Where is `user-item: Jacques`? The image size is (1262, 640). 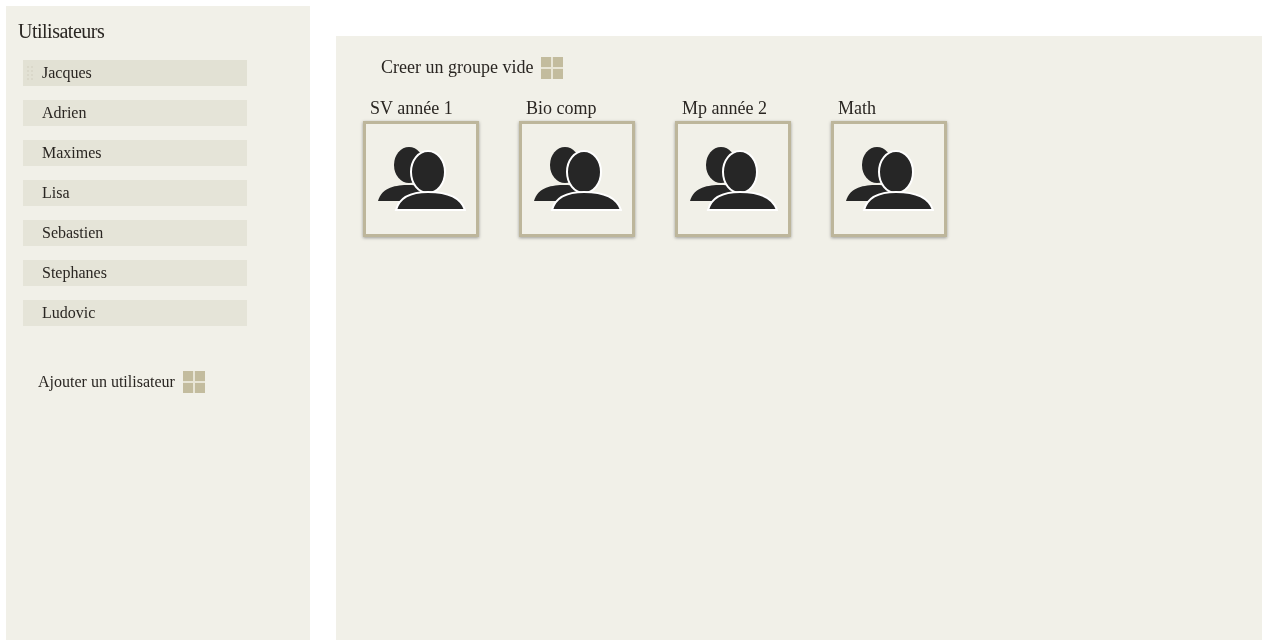 user-item: Jacques is located at coordinates (135, 73).